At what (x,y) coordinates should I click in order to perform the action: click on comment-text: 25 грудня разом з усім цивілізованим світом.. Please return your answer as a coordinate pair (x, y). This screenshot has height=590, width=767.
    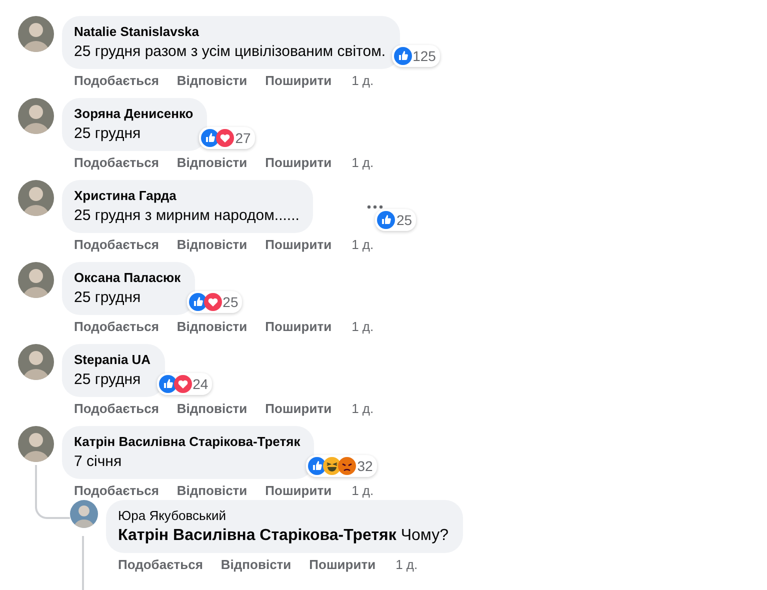
    Looking at the image, I should click on (230, 52).